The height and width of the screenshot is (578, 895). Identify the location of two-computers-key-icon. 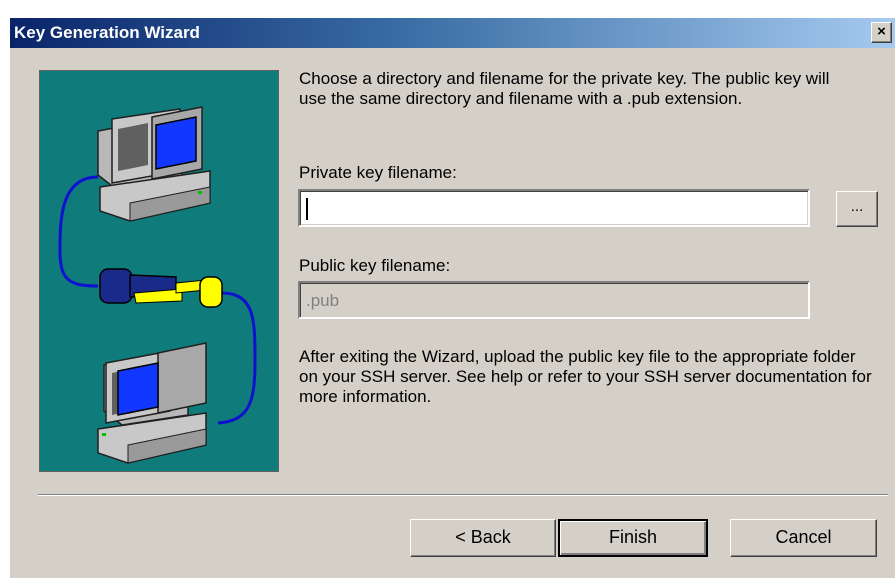
(157, 285).